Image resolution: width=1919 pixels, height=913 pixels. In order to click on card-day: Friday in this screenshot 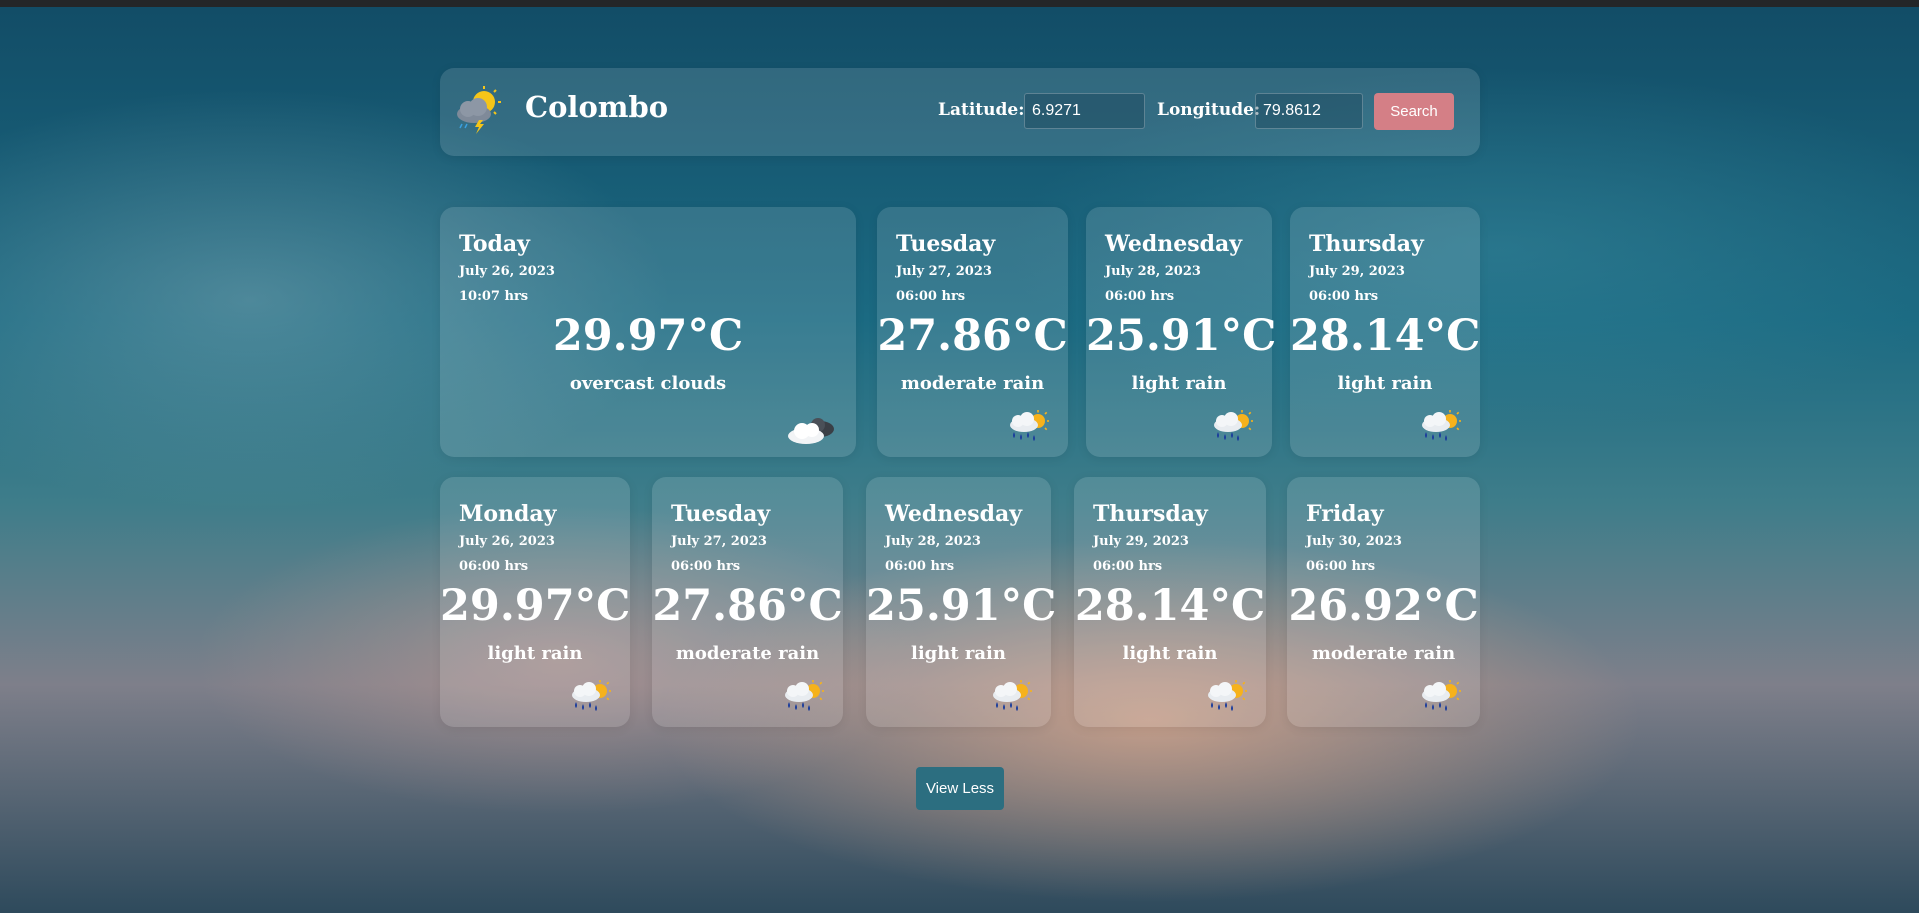, I will do `click(1345, 514)`.